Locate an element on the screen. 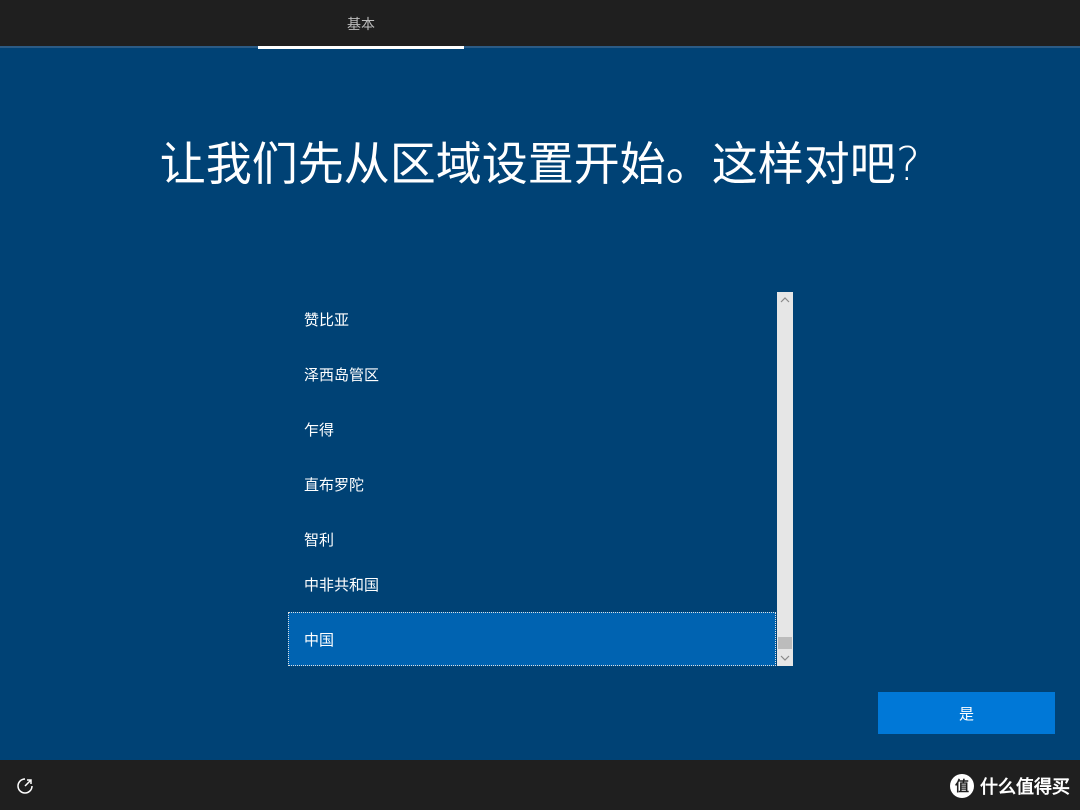  watermark: 值 什么值得买 is located at coordinates (1010, 786).